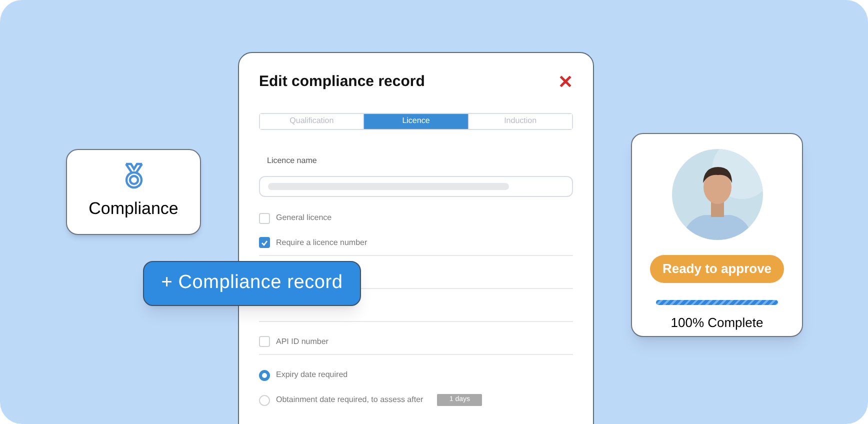 This screenshot has height=424, width=868. Describe the element at coordinates (304, 218) in the screenshot. I see `option-label: General licence` at that location.